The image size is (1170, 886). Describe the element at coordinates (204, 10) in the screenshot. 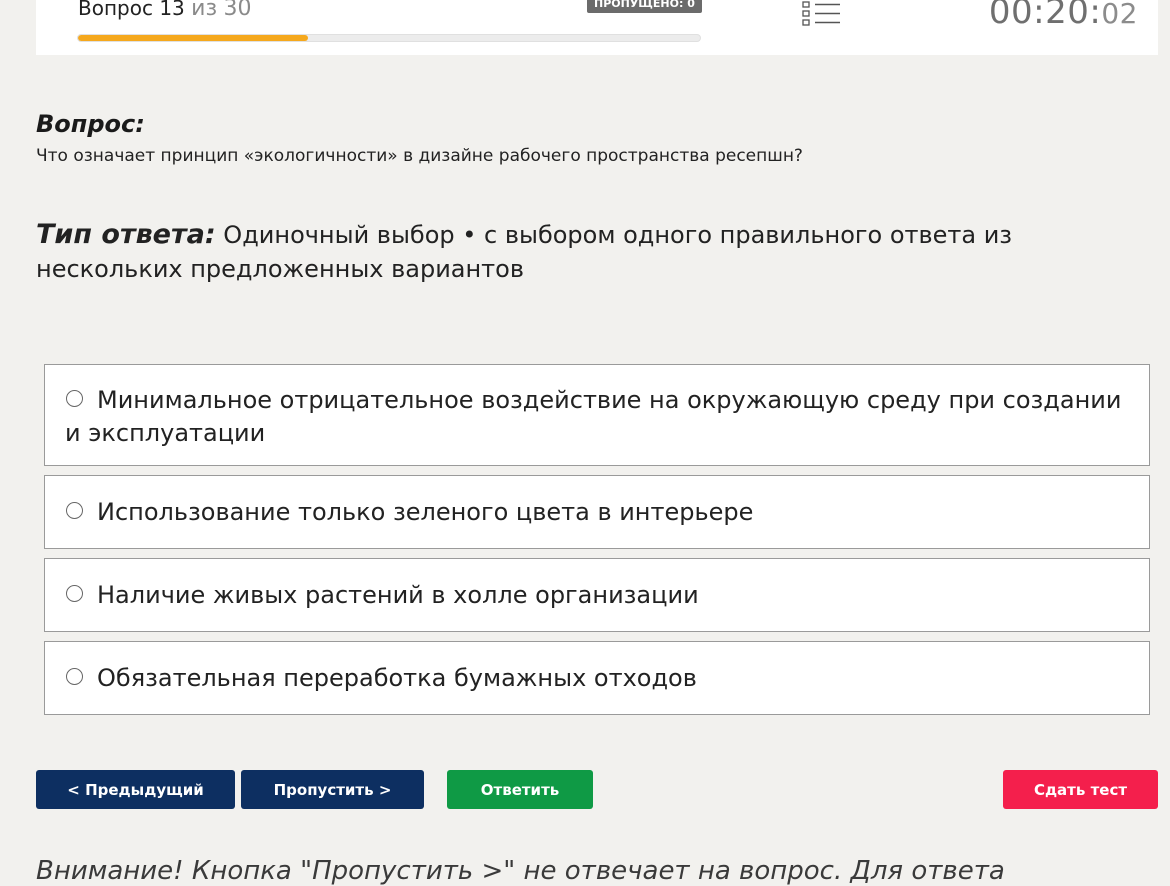

I see `question-counter-of: из` at that location.